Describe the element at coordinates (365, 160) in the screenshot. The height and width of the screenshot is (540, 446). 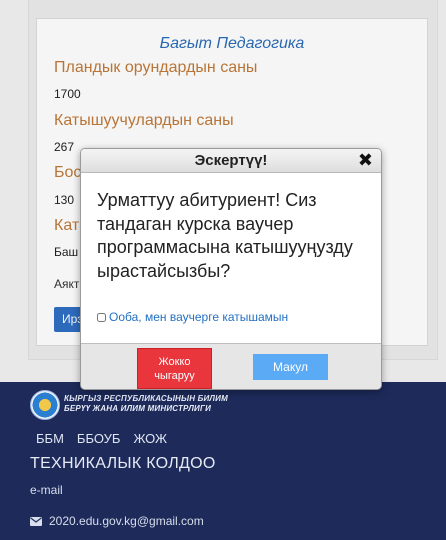
I see `close-icon: ✖` at that location.